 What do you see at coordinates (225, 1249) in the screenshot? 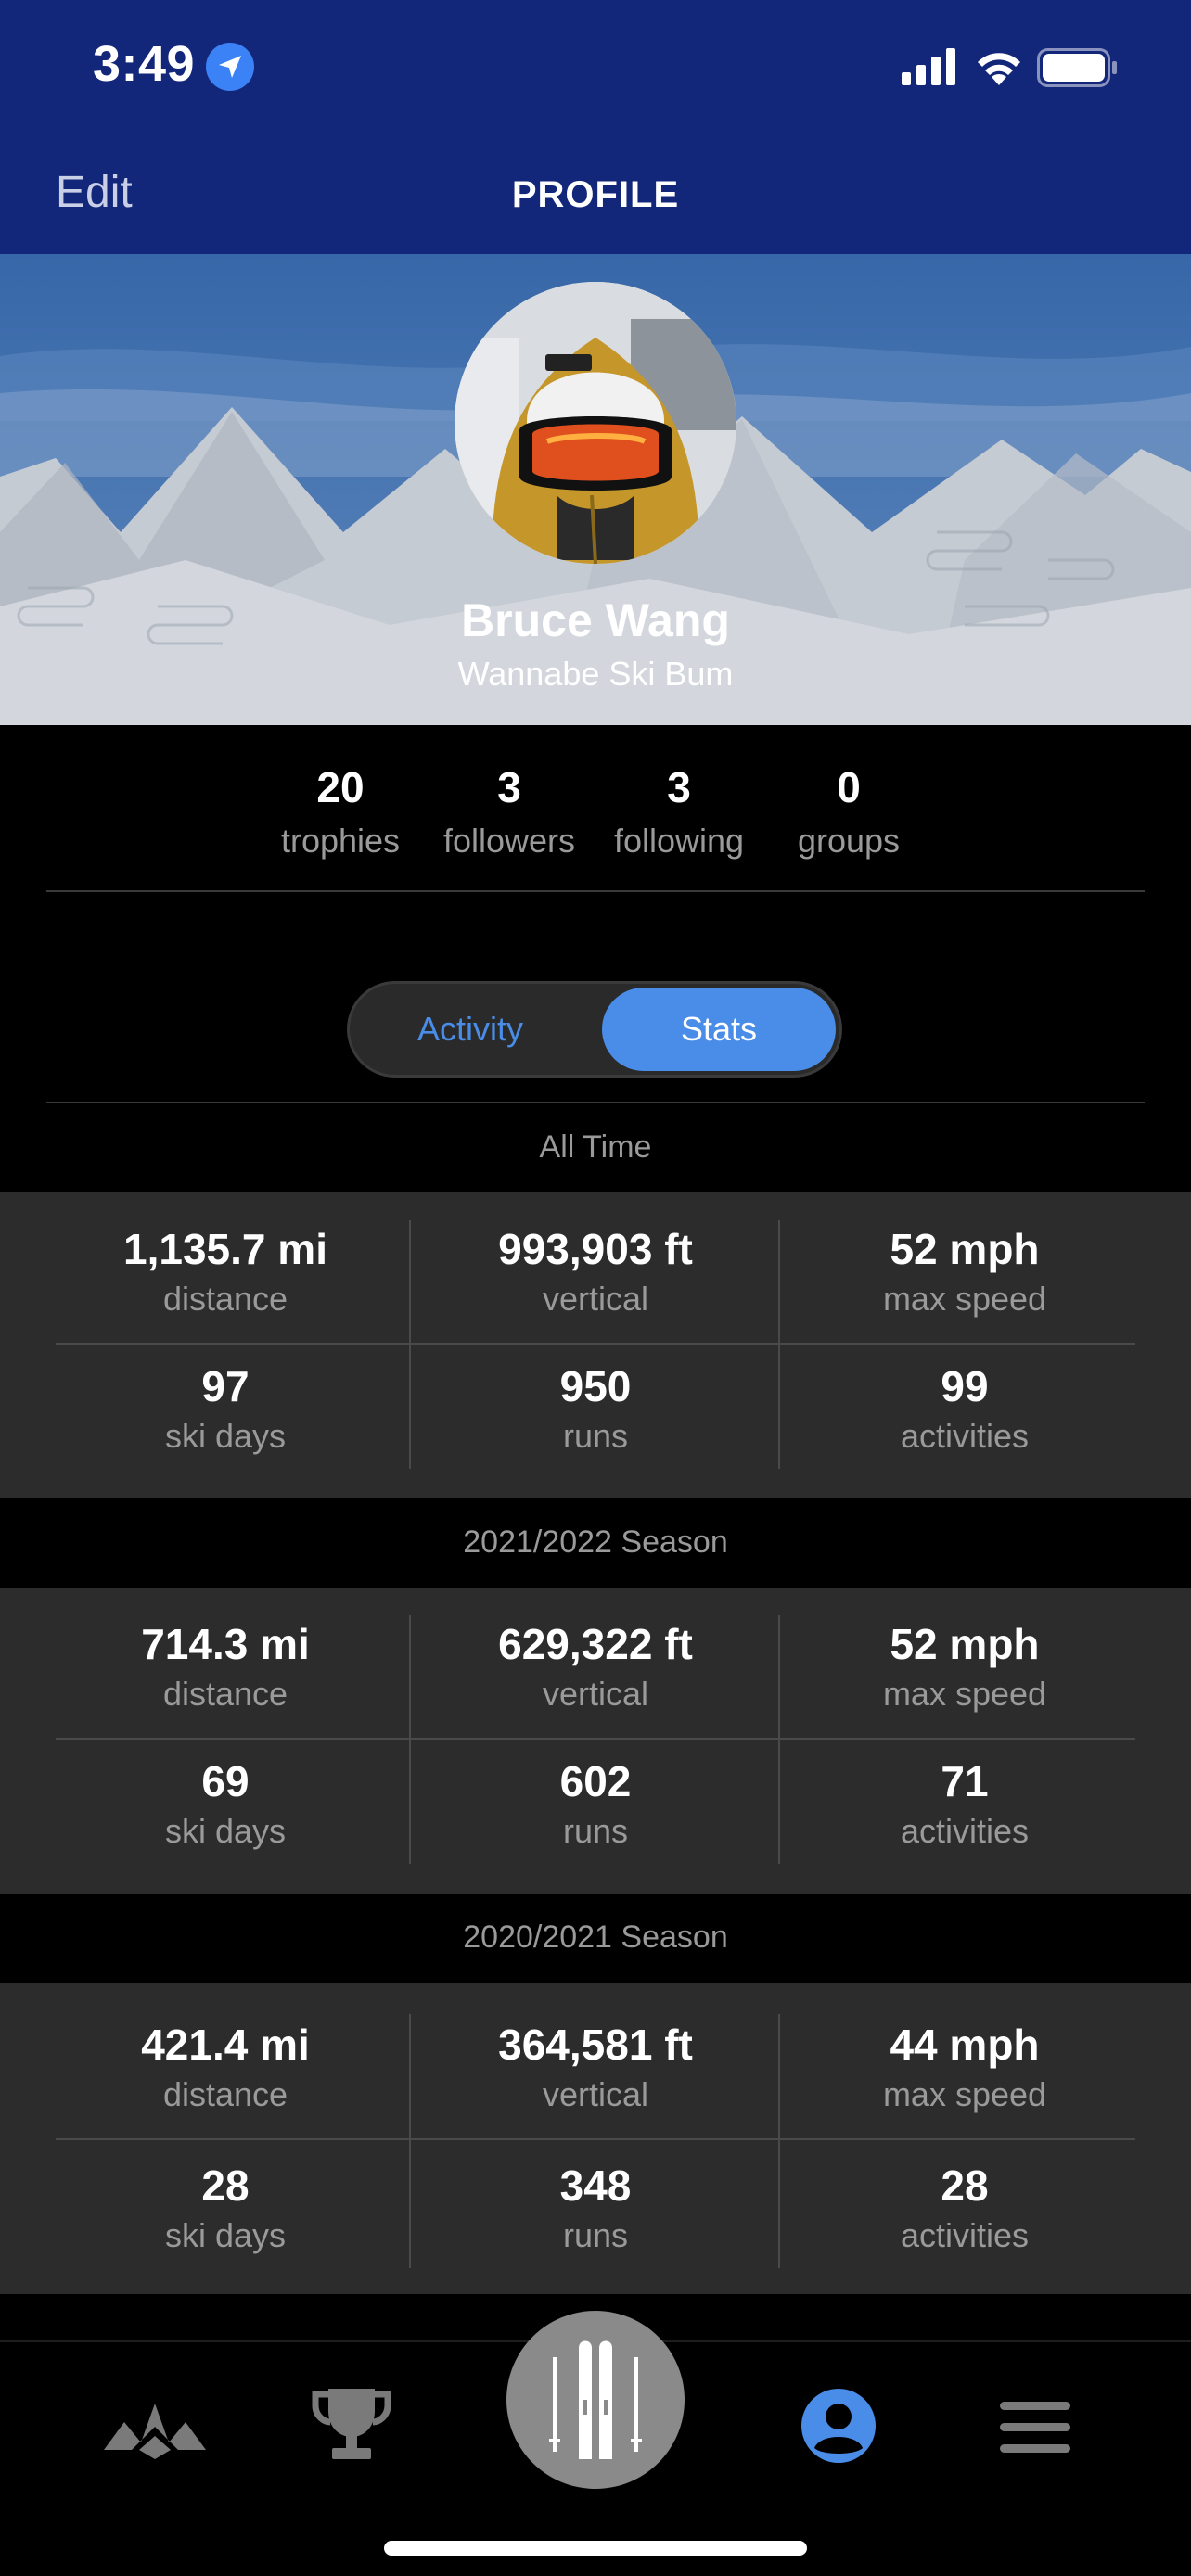
I see `stat-value: 1,135.7 mi` at bounding box center [225, 1249].